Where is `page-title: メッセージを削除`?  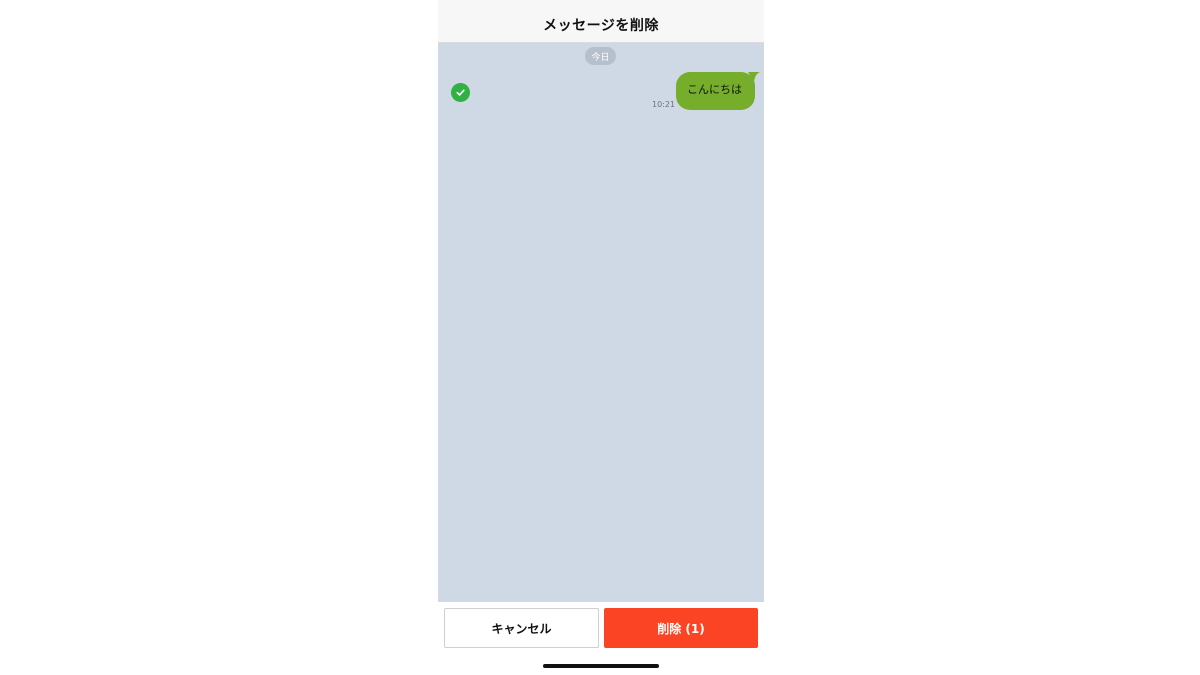
page-title: メッセージを削除 is located at coordinates (601, 26).